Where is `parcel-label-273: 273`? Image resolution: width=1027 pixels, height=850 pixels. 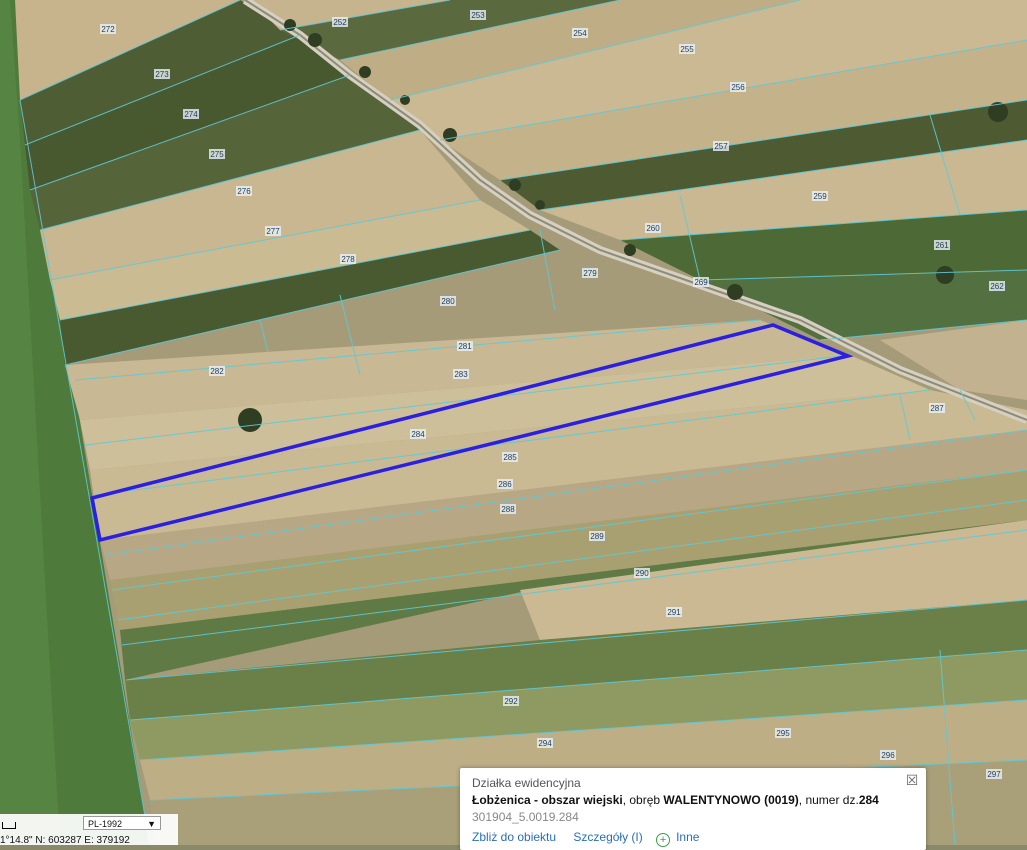
parcel-label-273: 273 is located at coordinates (162, 74).